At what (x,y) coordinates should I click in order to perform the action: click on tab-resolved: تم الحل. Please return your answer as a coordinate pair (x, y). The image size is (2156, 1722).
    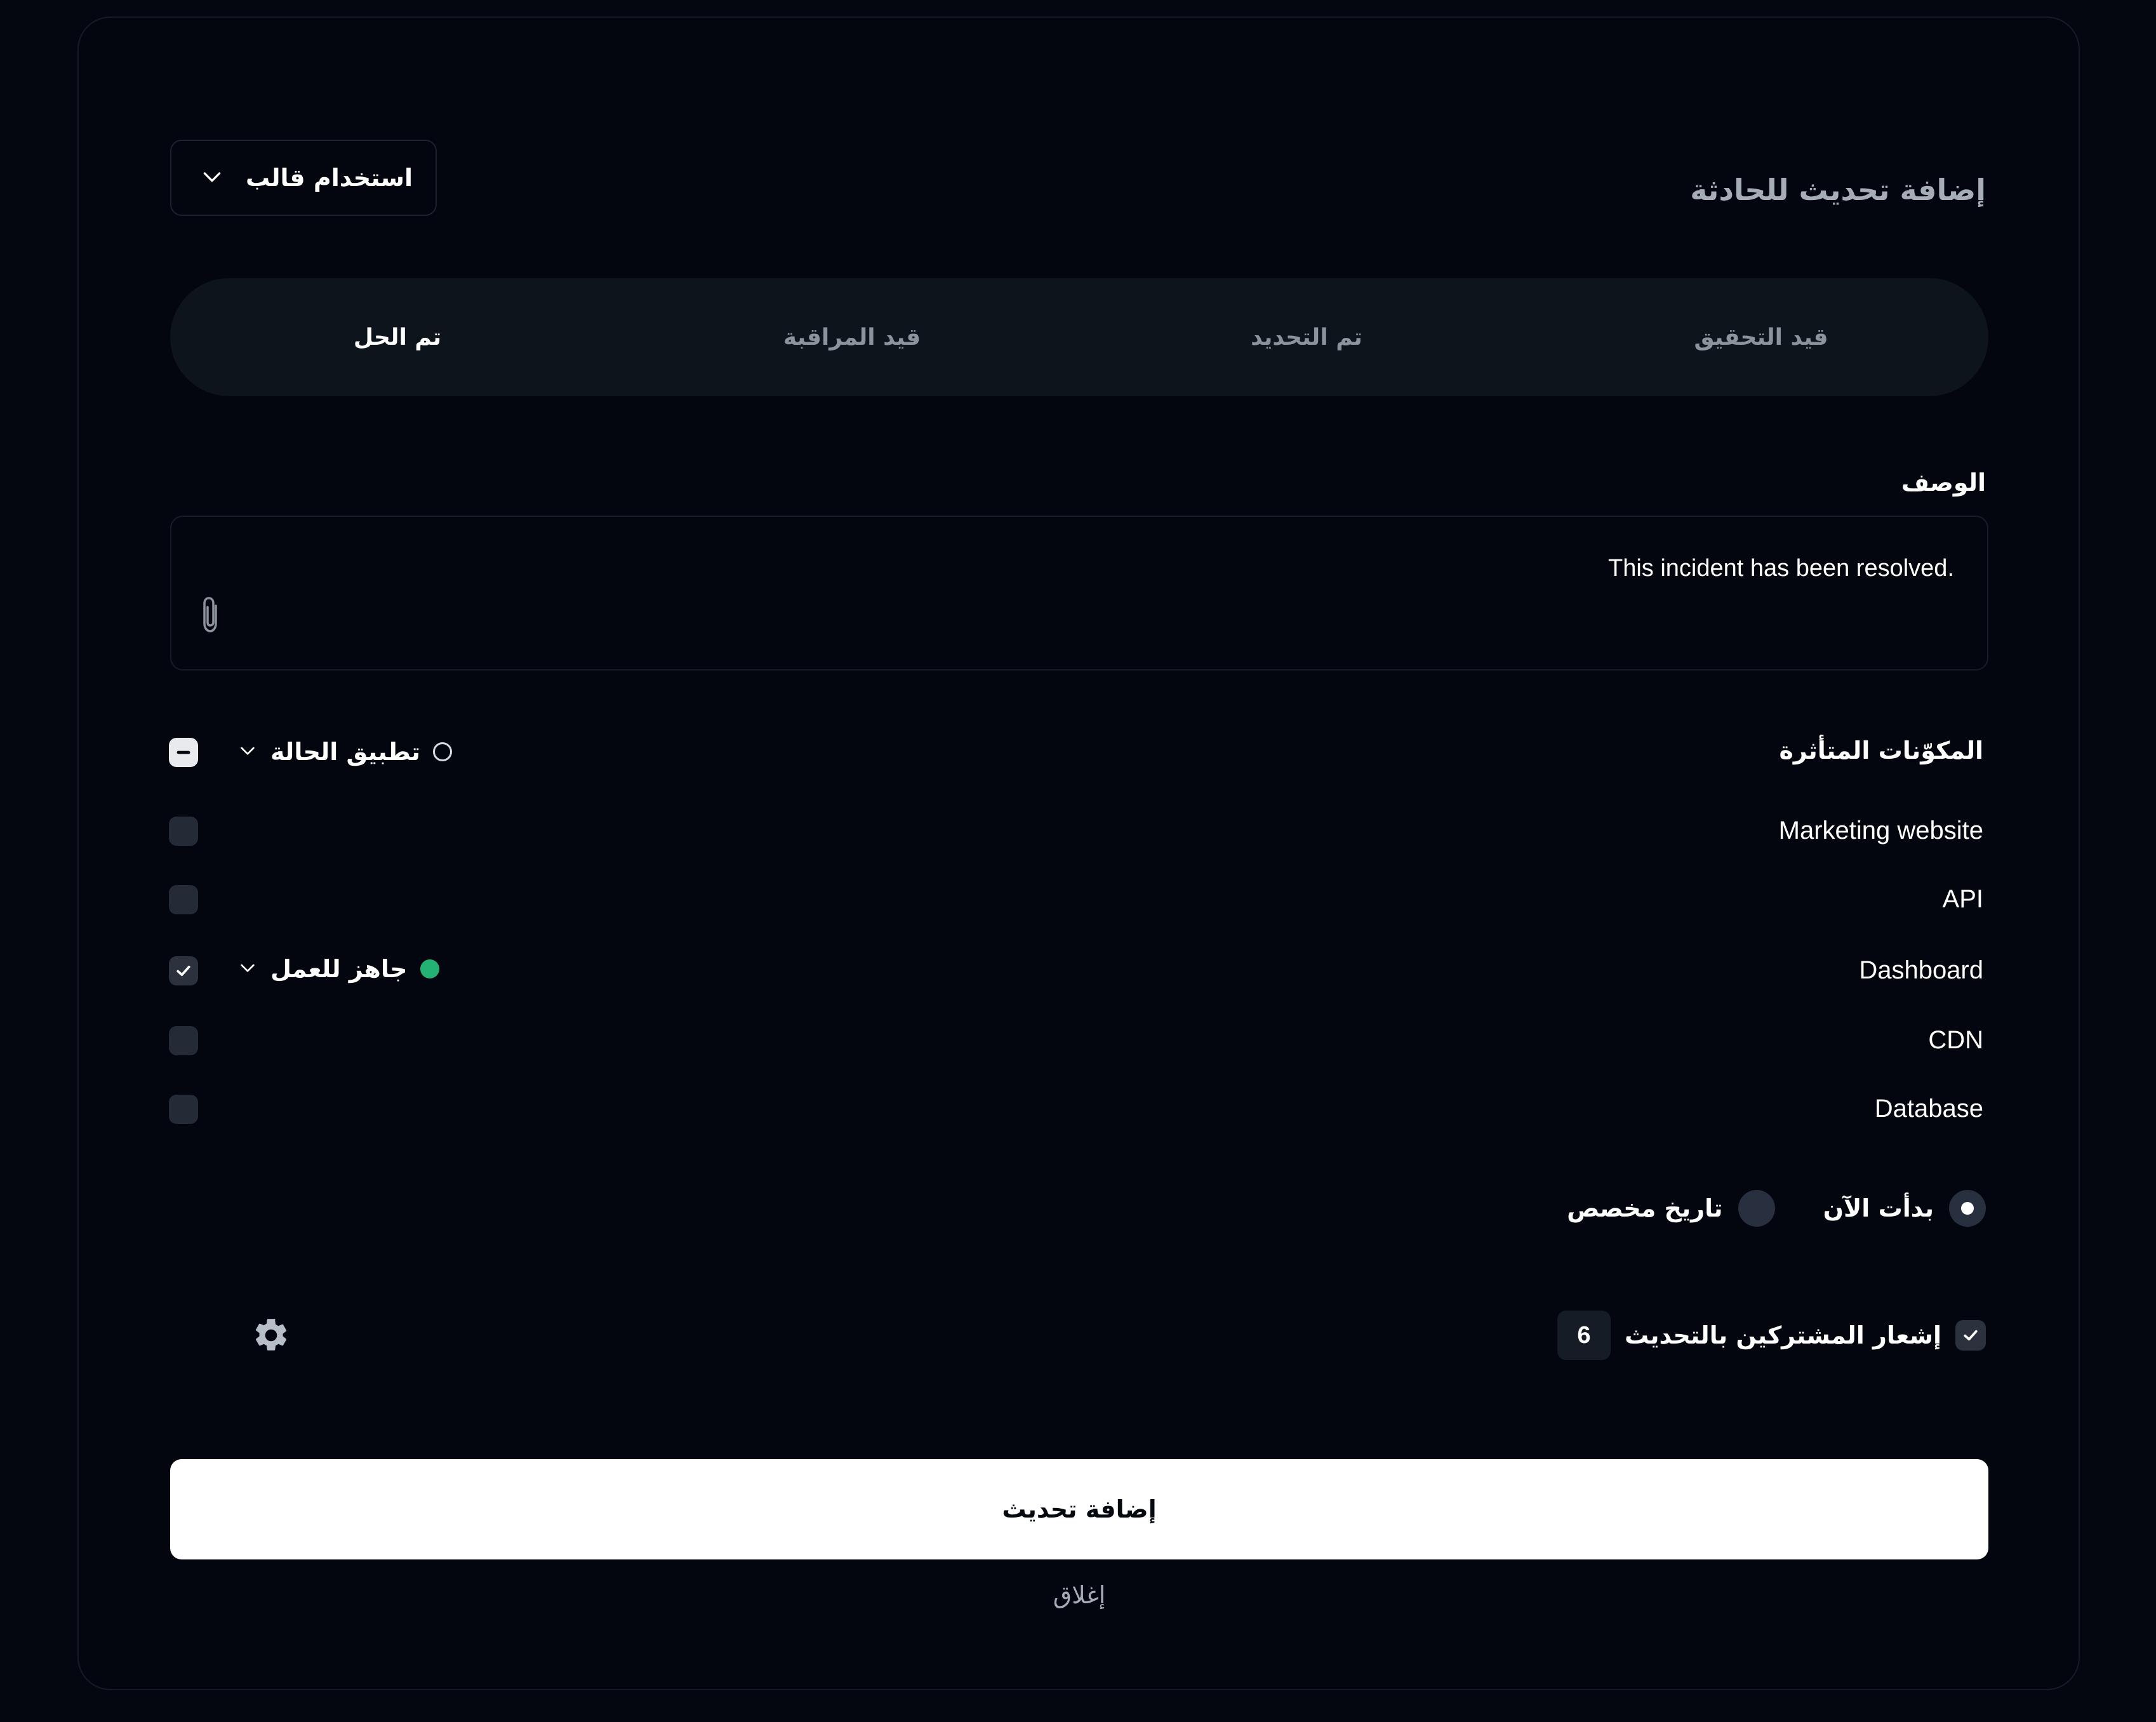
    Looking at the image, I should click on (397, 337).